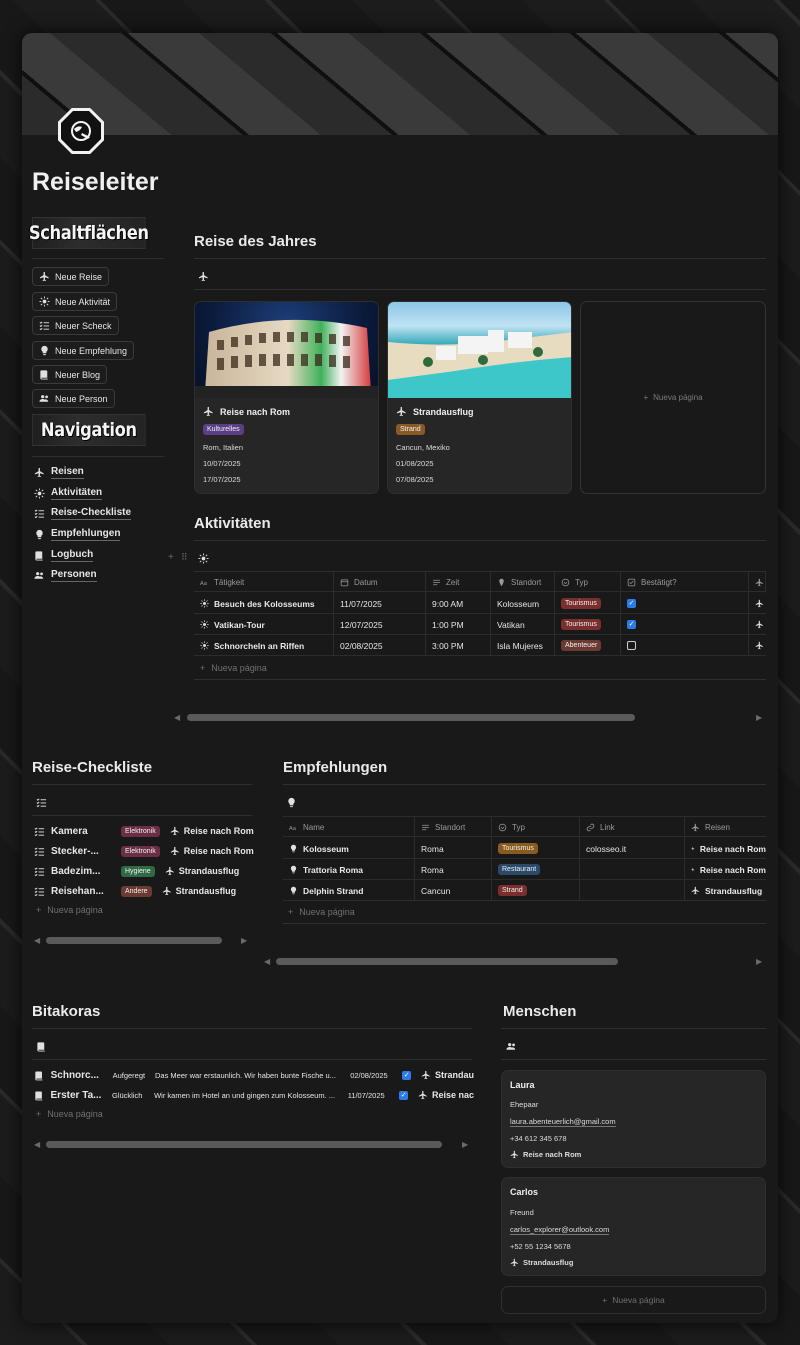 The width and height of the screenshot is (800, 1345). What do you see at coordinates (685, 645) in the screenshot?
I see `cell-confirmed` at bounding box center [685, 645].